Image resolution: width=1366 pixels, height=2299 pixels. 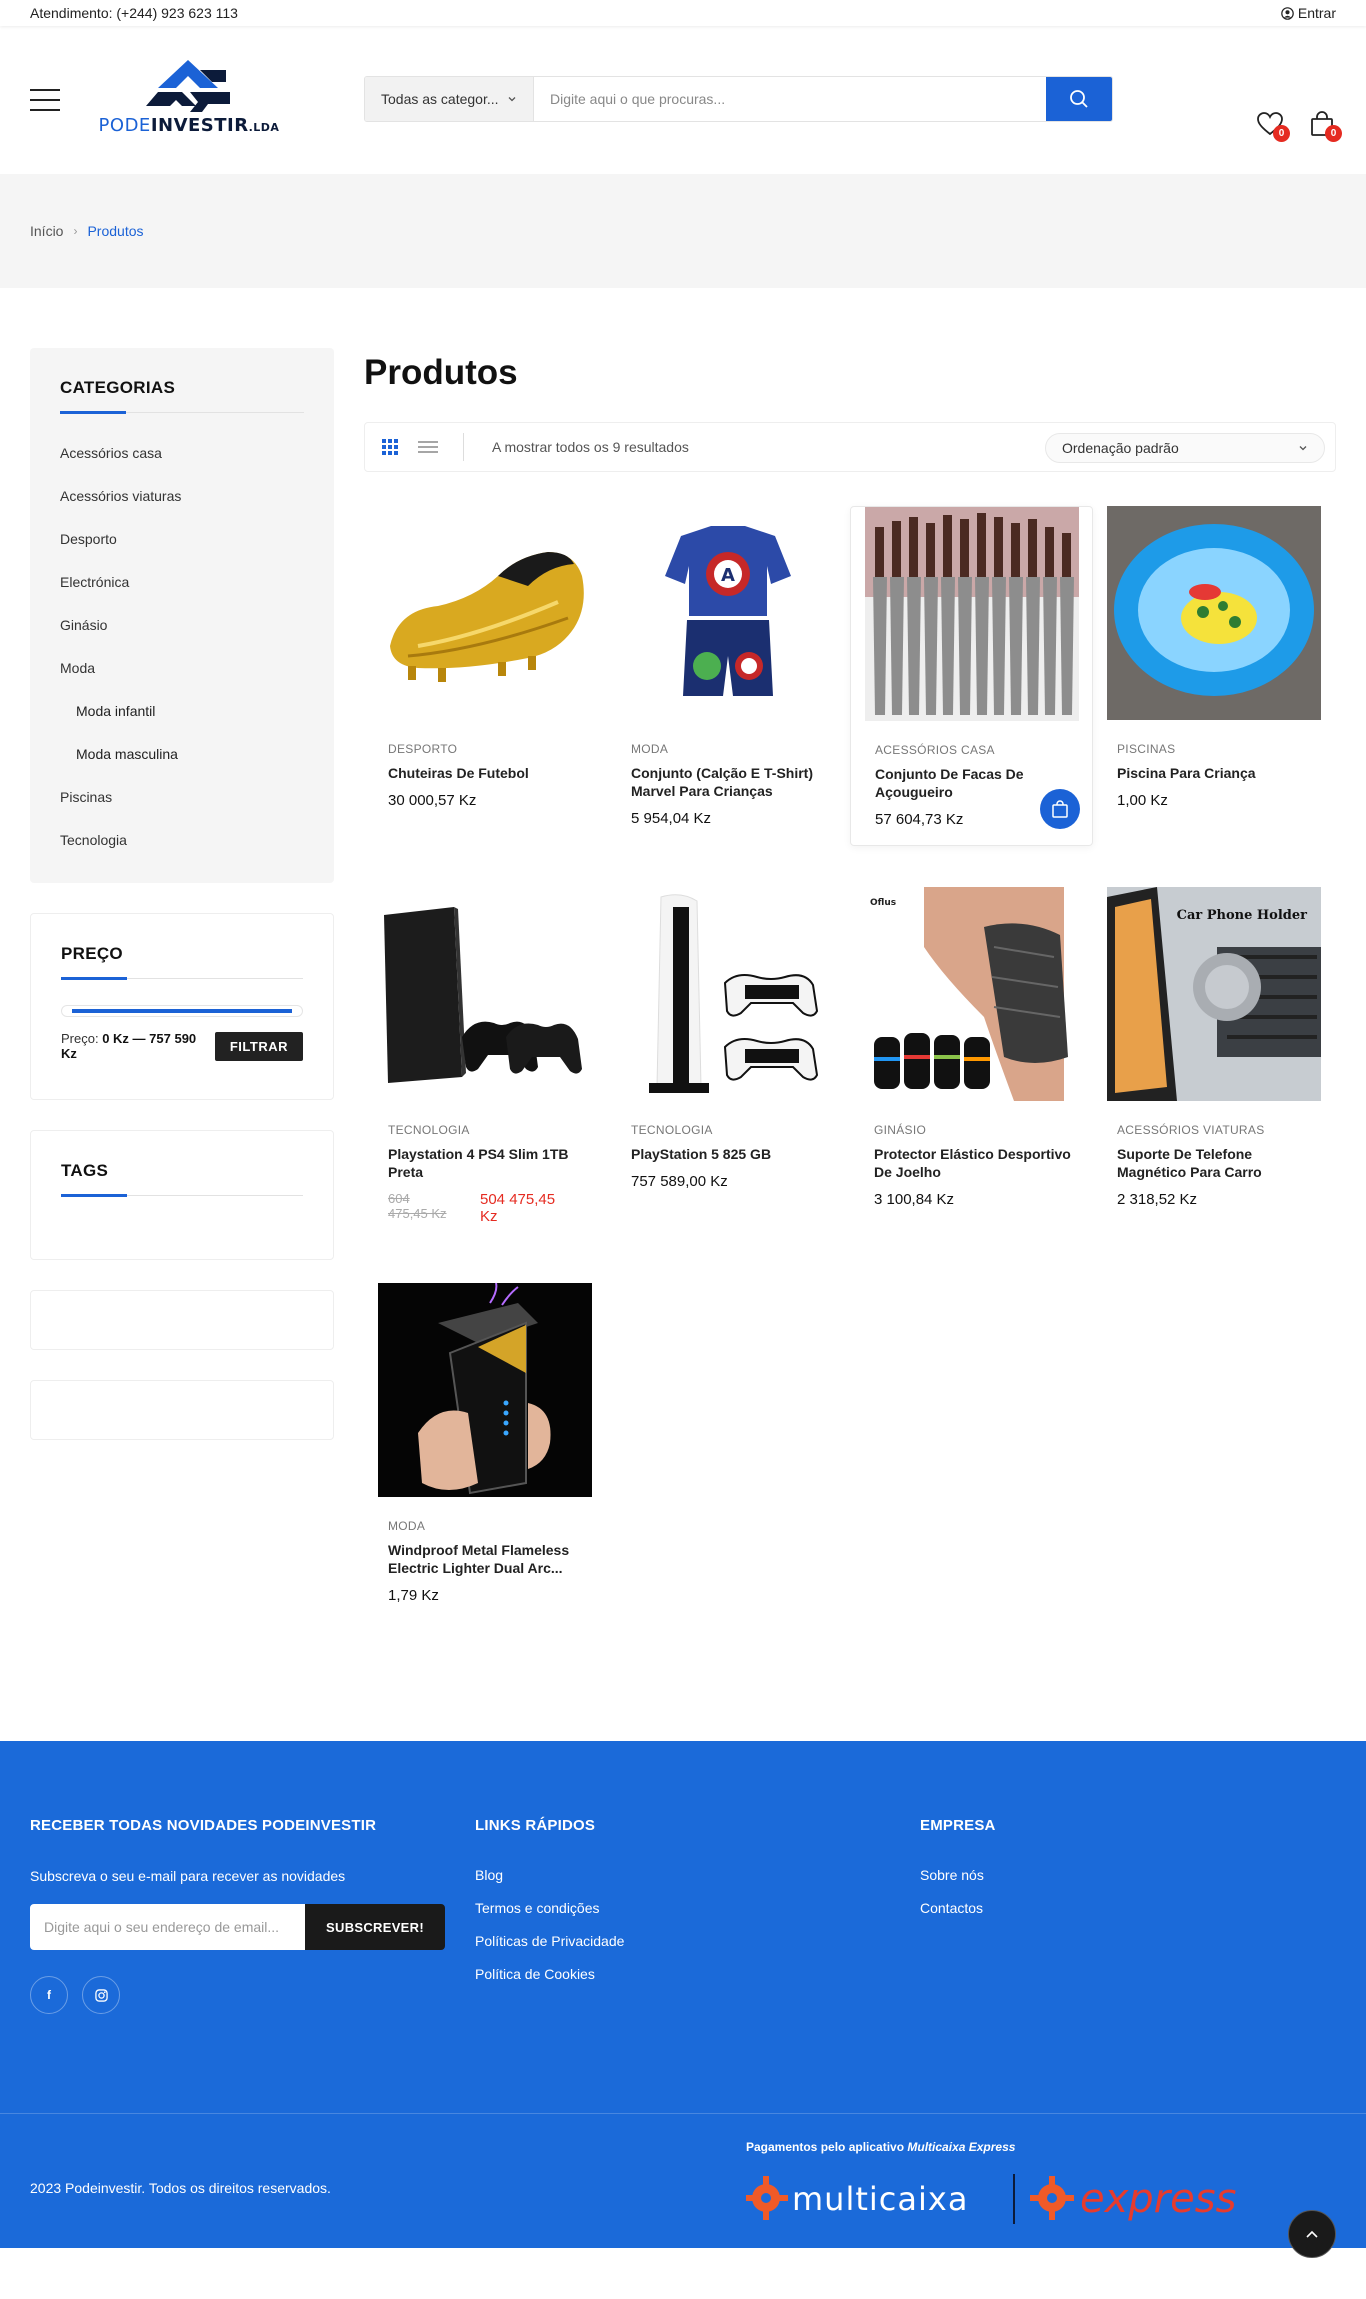 I want to click on grid-view-button, so click(x=390, y=447).